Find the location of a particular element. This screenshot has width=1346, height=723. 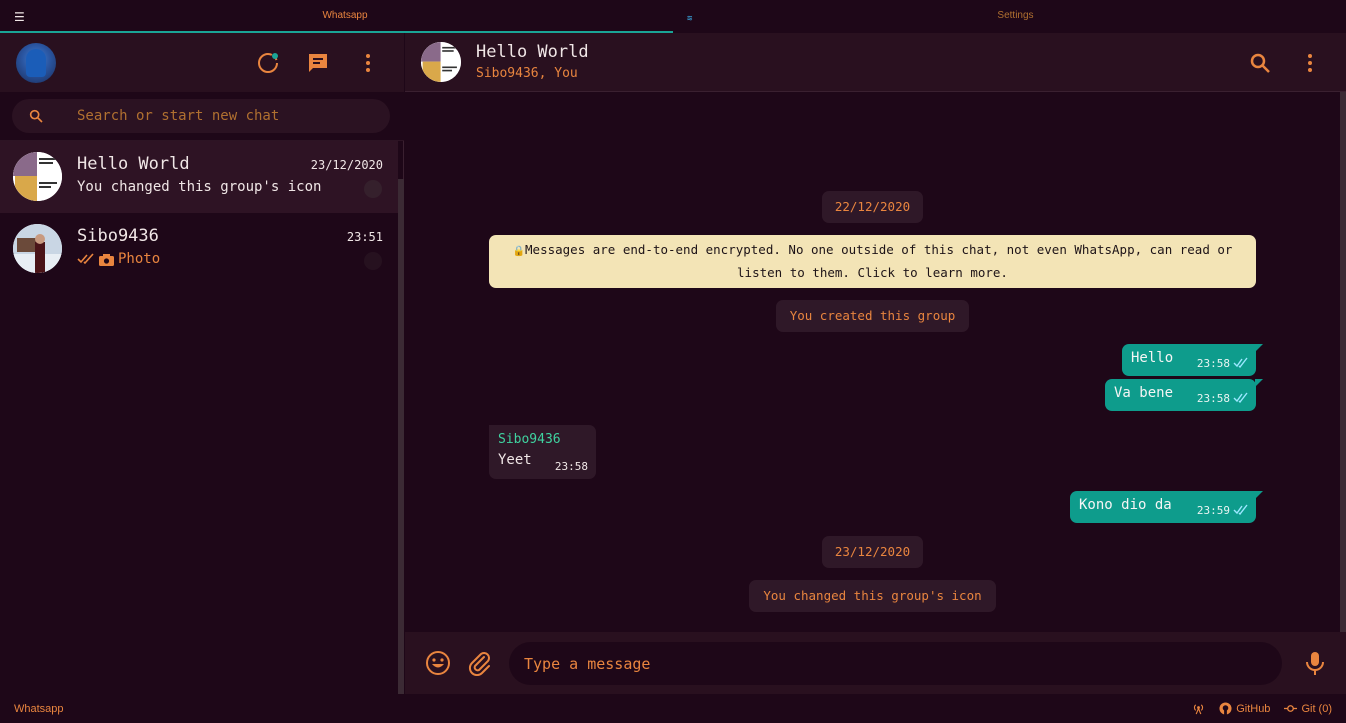

attach-icon is located at coordinates (480, 663).